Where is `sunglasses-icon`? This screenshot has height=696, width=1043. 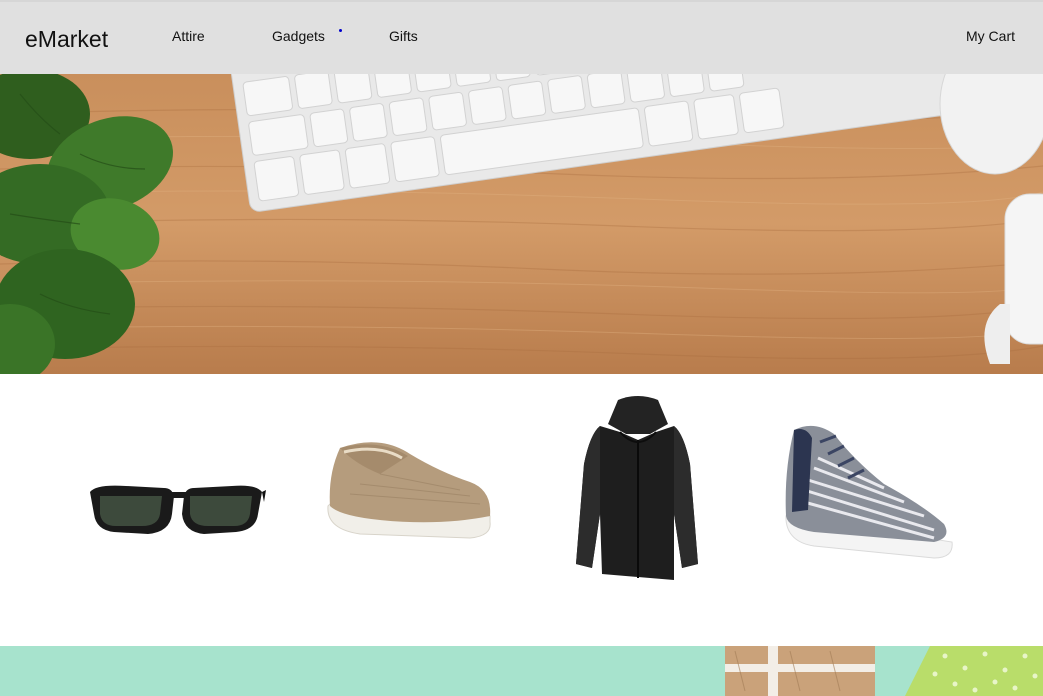
sunglasses-icon is located at coordinates (178, 509).